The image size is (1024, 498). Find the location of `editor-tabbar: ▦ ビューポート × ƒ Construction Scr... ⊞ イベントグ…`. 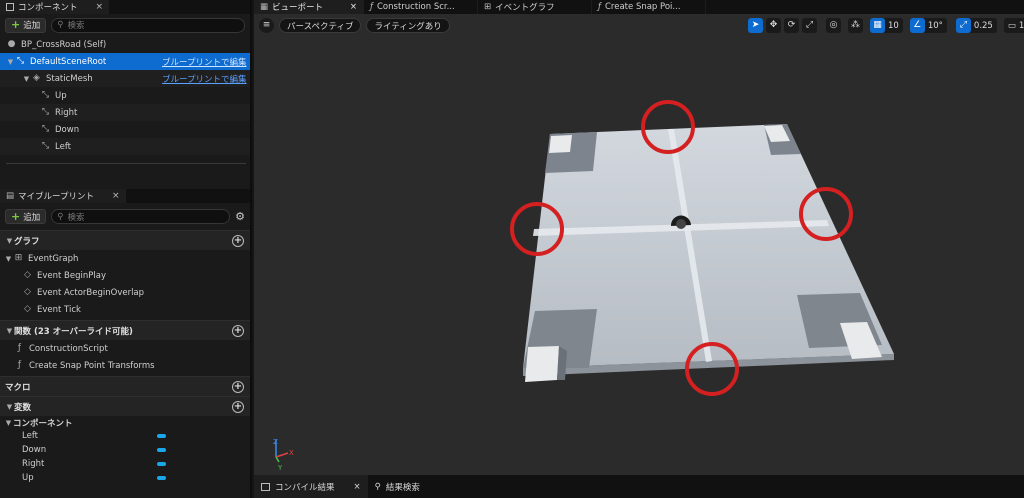

editor-tabbar: ▦ ビューポート × ƒ Construction Scr... ⊞ イベントグ… is located at coordinates (639, 7).